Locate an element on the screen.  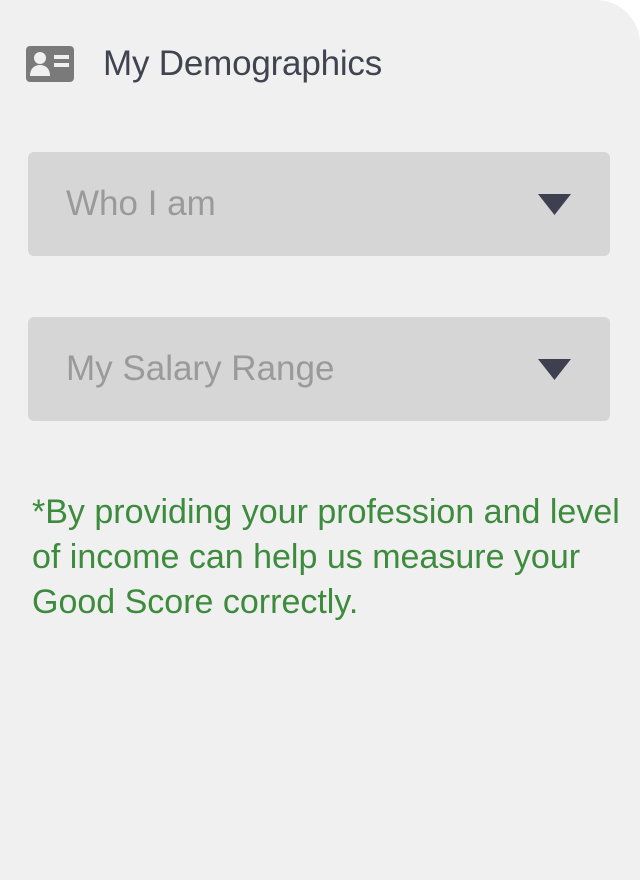
id-card-icon is located at coordinates (50, 64).